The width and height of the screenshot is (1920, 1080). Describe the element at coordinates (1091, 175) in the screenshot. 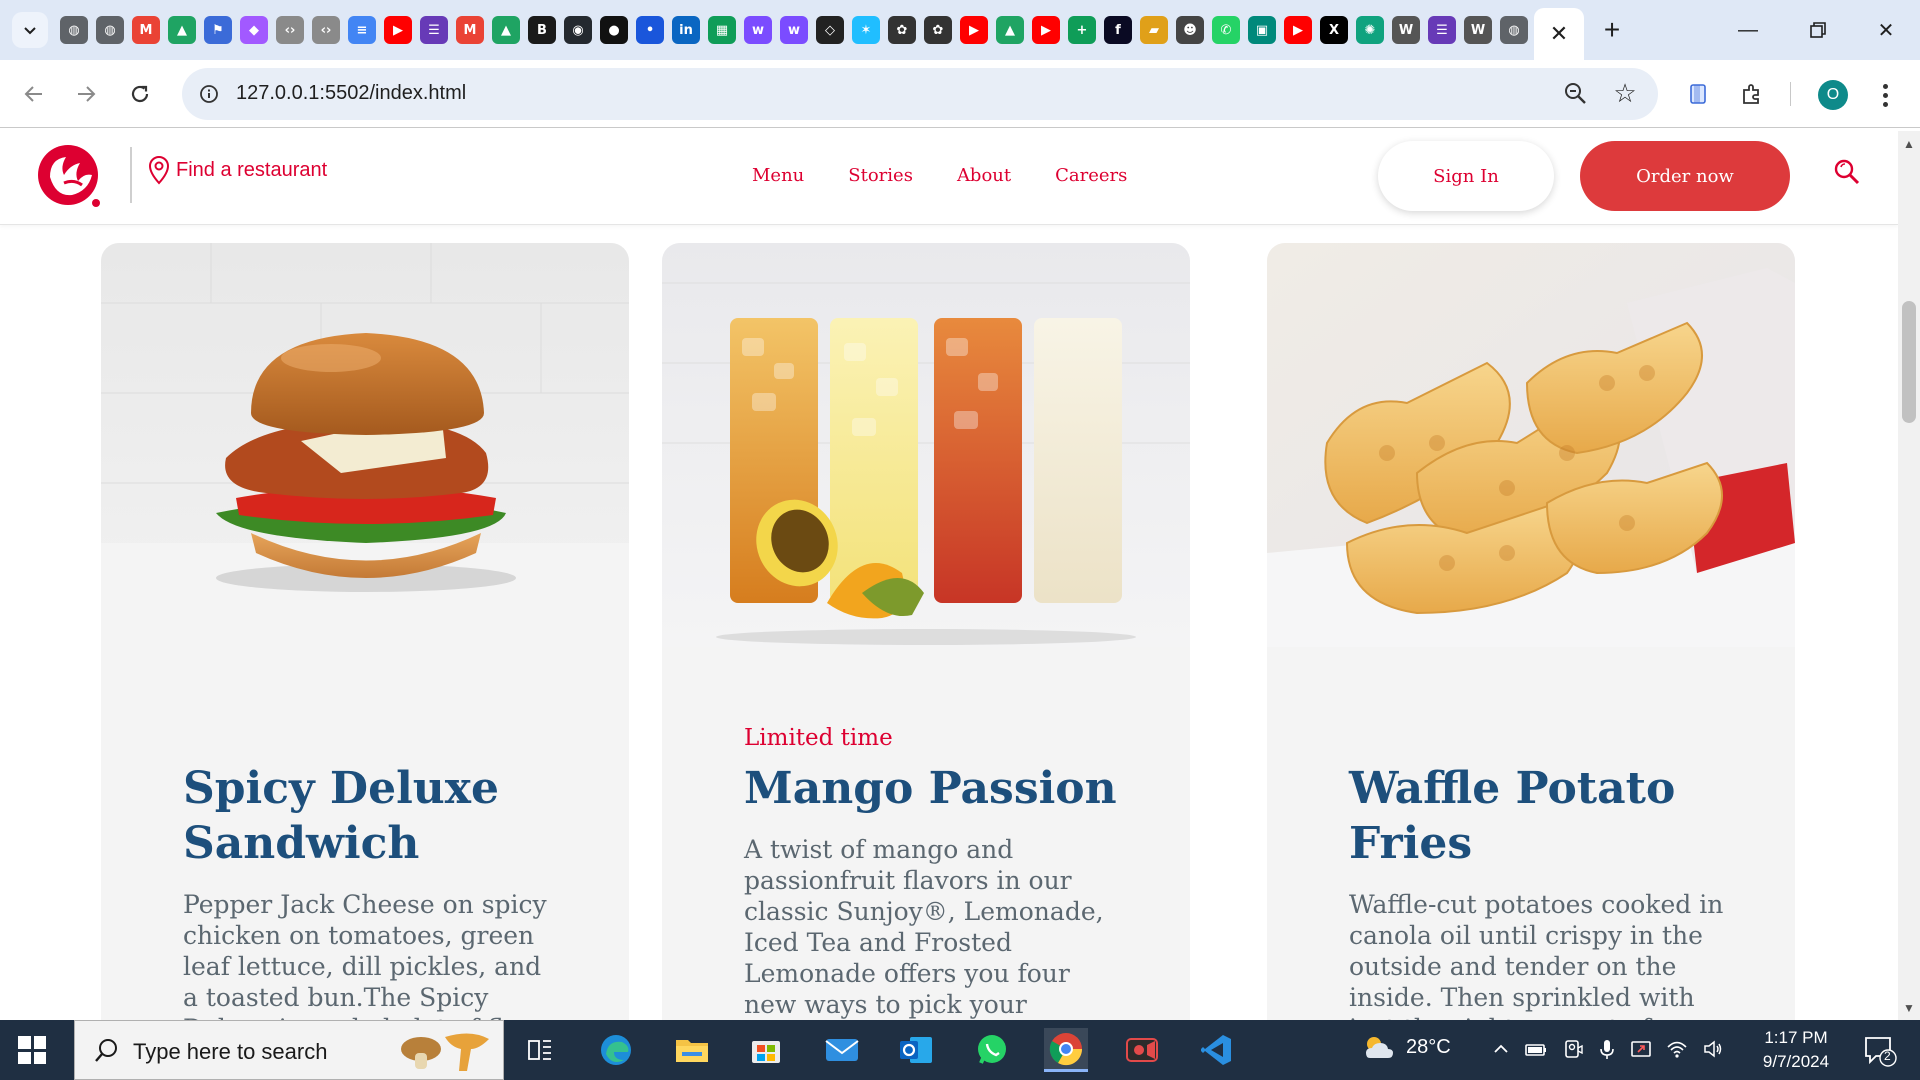

I see `nav-careers: Careers` at that location.